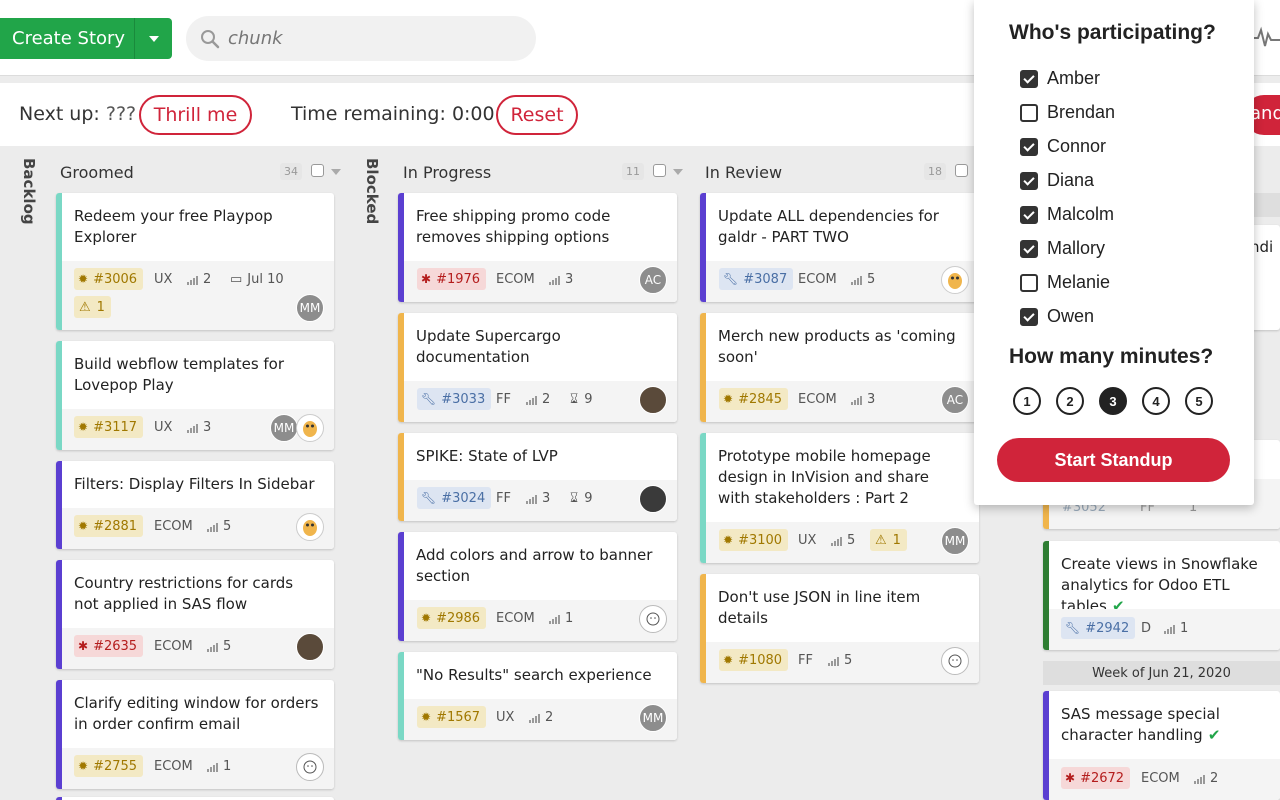 Image resolution: width=1280 pixels, height=800 pixels. What do you see at coordinates (173, 226) in the screenshot?
I see `card-title: Redeem your free Playpop Explorer` at bounding box center [173, 226].